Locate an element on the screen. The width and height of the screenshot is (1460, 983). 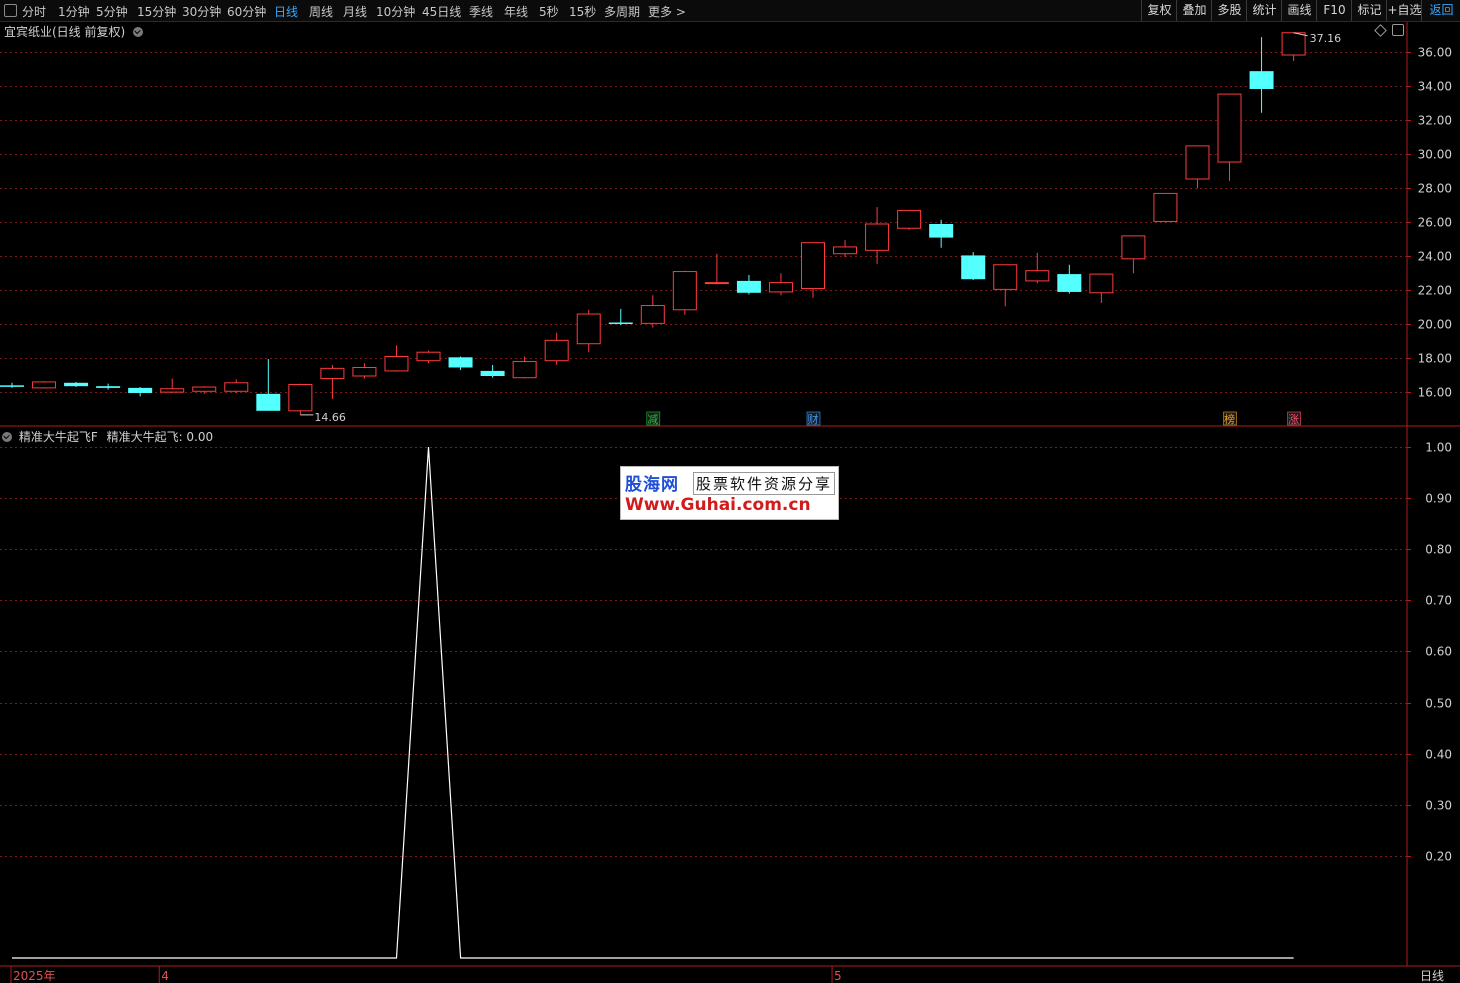
event-marker-label: 榜 is located at coordinates (1229, 419).